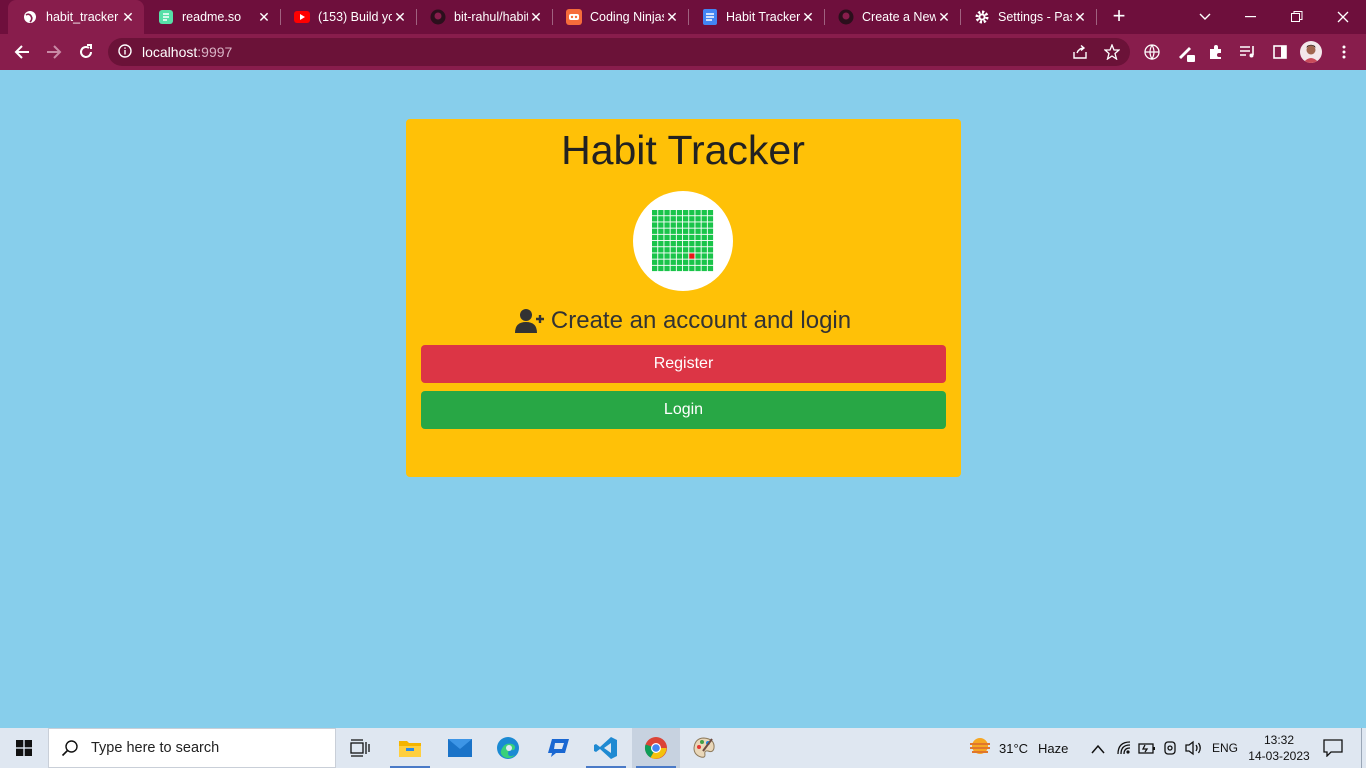 Image resolution: width=1366 pixels, height=768 pixels. I want to click on tab-youtube: (153) Build yo ✕, so click(348, 17).